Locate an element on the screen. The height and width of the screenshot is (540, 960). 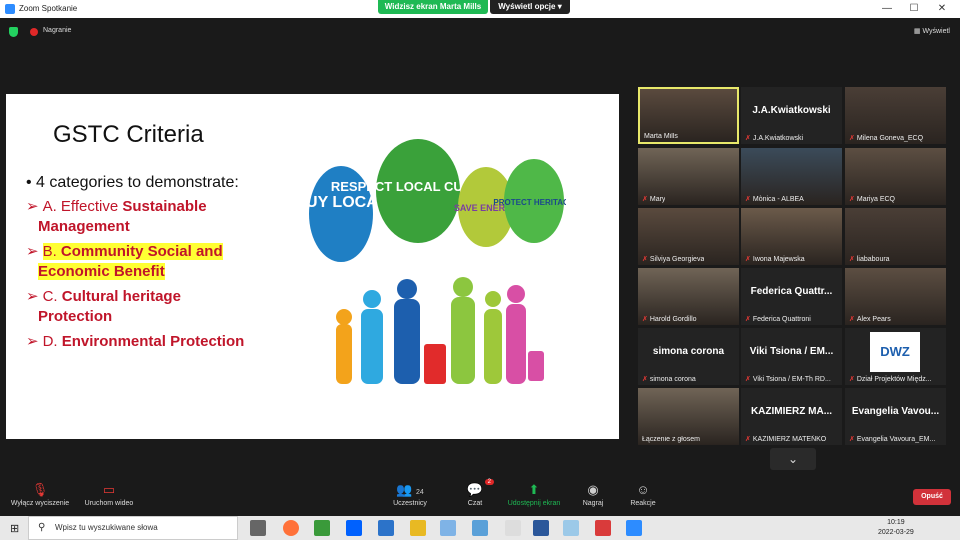
participants-button: 👥 24 Uczestnicy is located at coordinates (410, 494).